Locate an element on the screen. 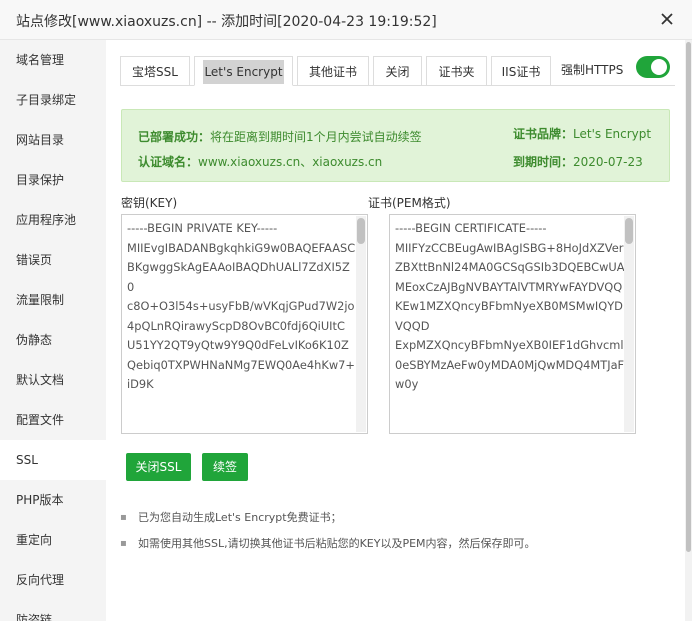 This screenshot has height=621, width=692. tab-iis-cert: IIS证书 is located at coordinates (521, 71).